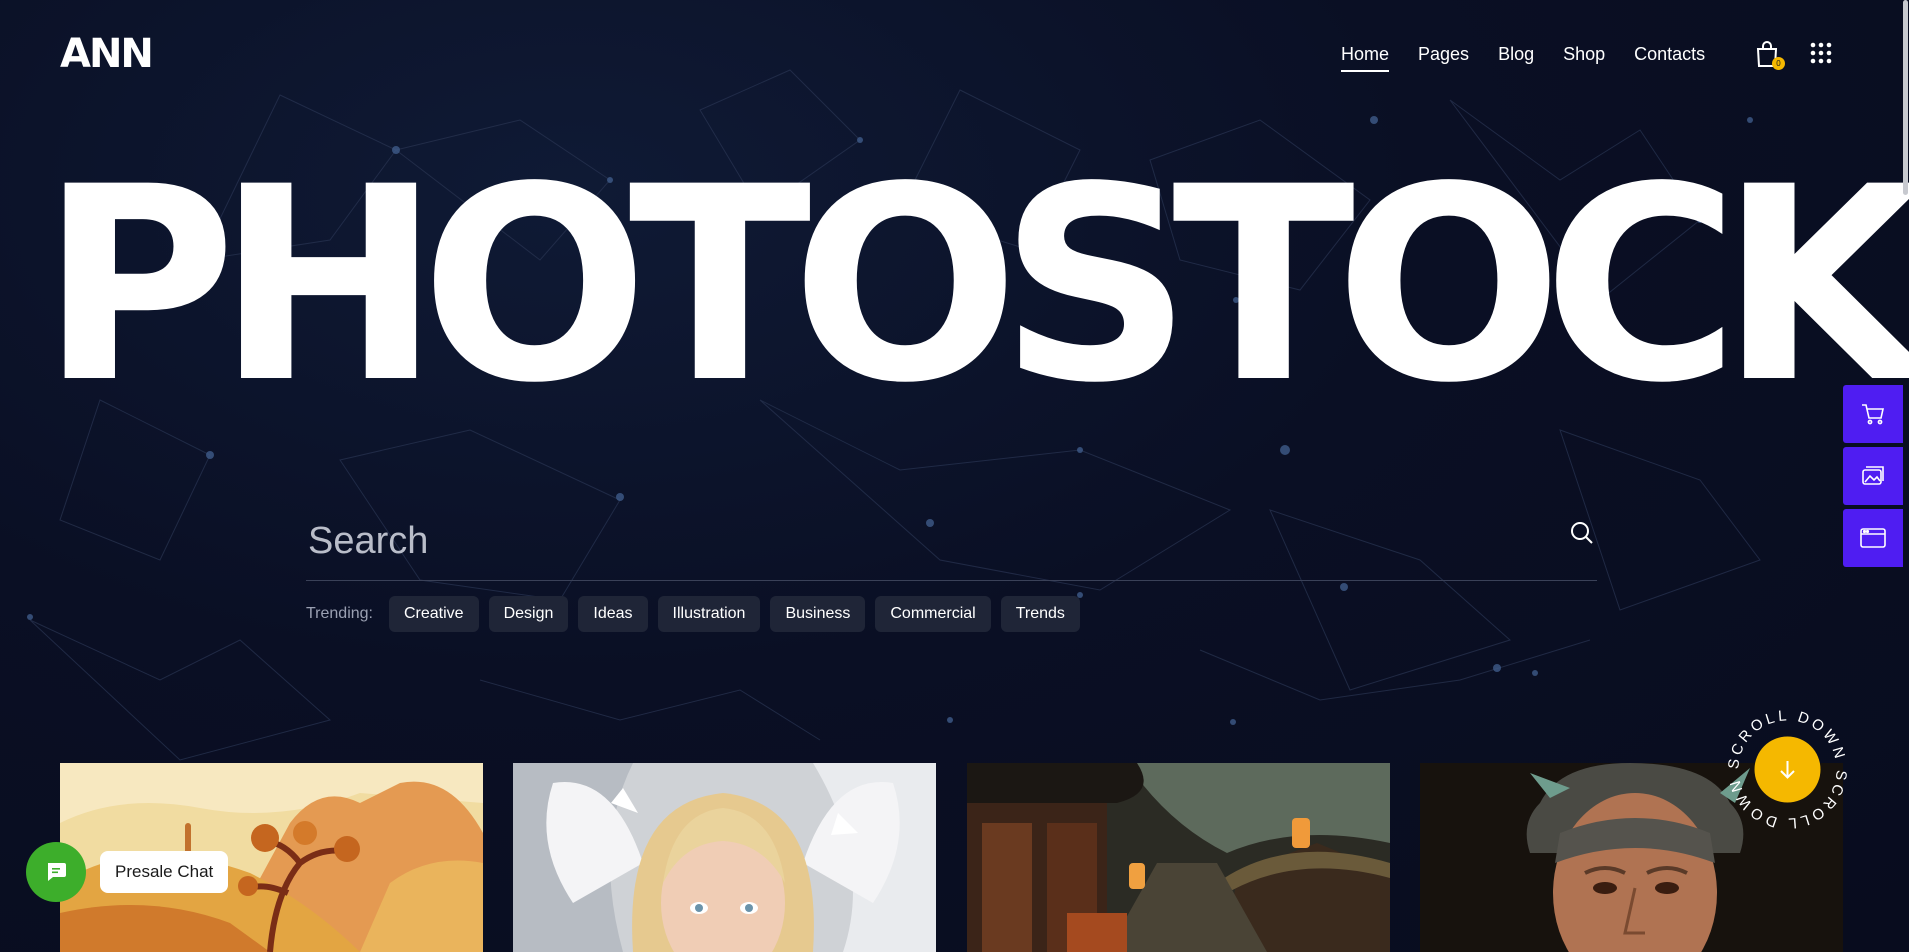  Describe the element at coordinates (1584, 57) in the screenshot. I see `nav-shop: Shop` at that location.